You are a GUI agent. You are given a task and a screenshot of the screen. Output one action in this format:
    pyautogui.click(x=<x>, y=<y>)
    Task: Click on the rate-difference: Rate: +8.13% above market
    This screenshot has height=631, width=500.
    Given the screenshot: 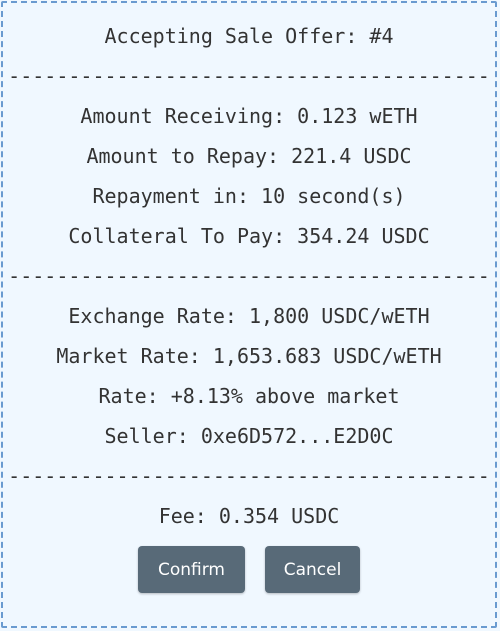 What is the action you would take?
    pyautogui.click(x=249, y=396)
    